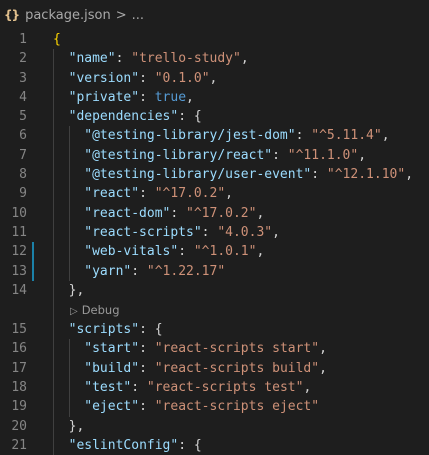 This screenshot has height=455, width=429. Describe the element at coordinates (23, 39) in the screenshot. I see `line-number: 1` at that location.